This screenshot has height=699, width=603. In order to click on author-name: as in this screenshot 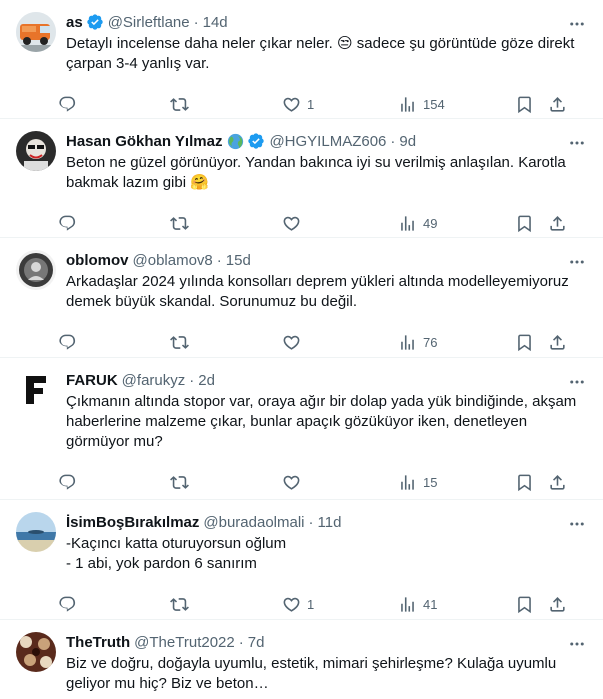, I will do `click(74, 22)`.